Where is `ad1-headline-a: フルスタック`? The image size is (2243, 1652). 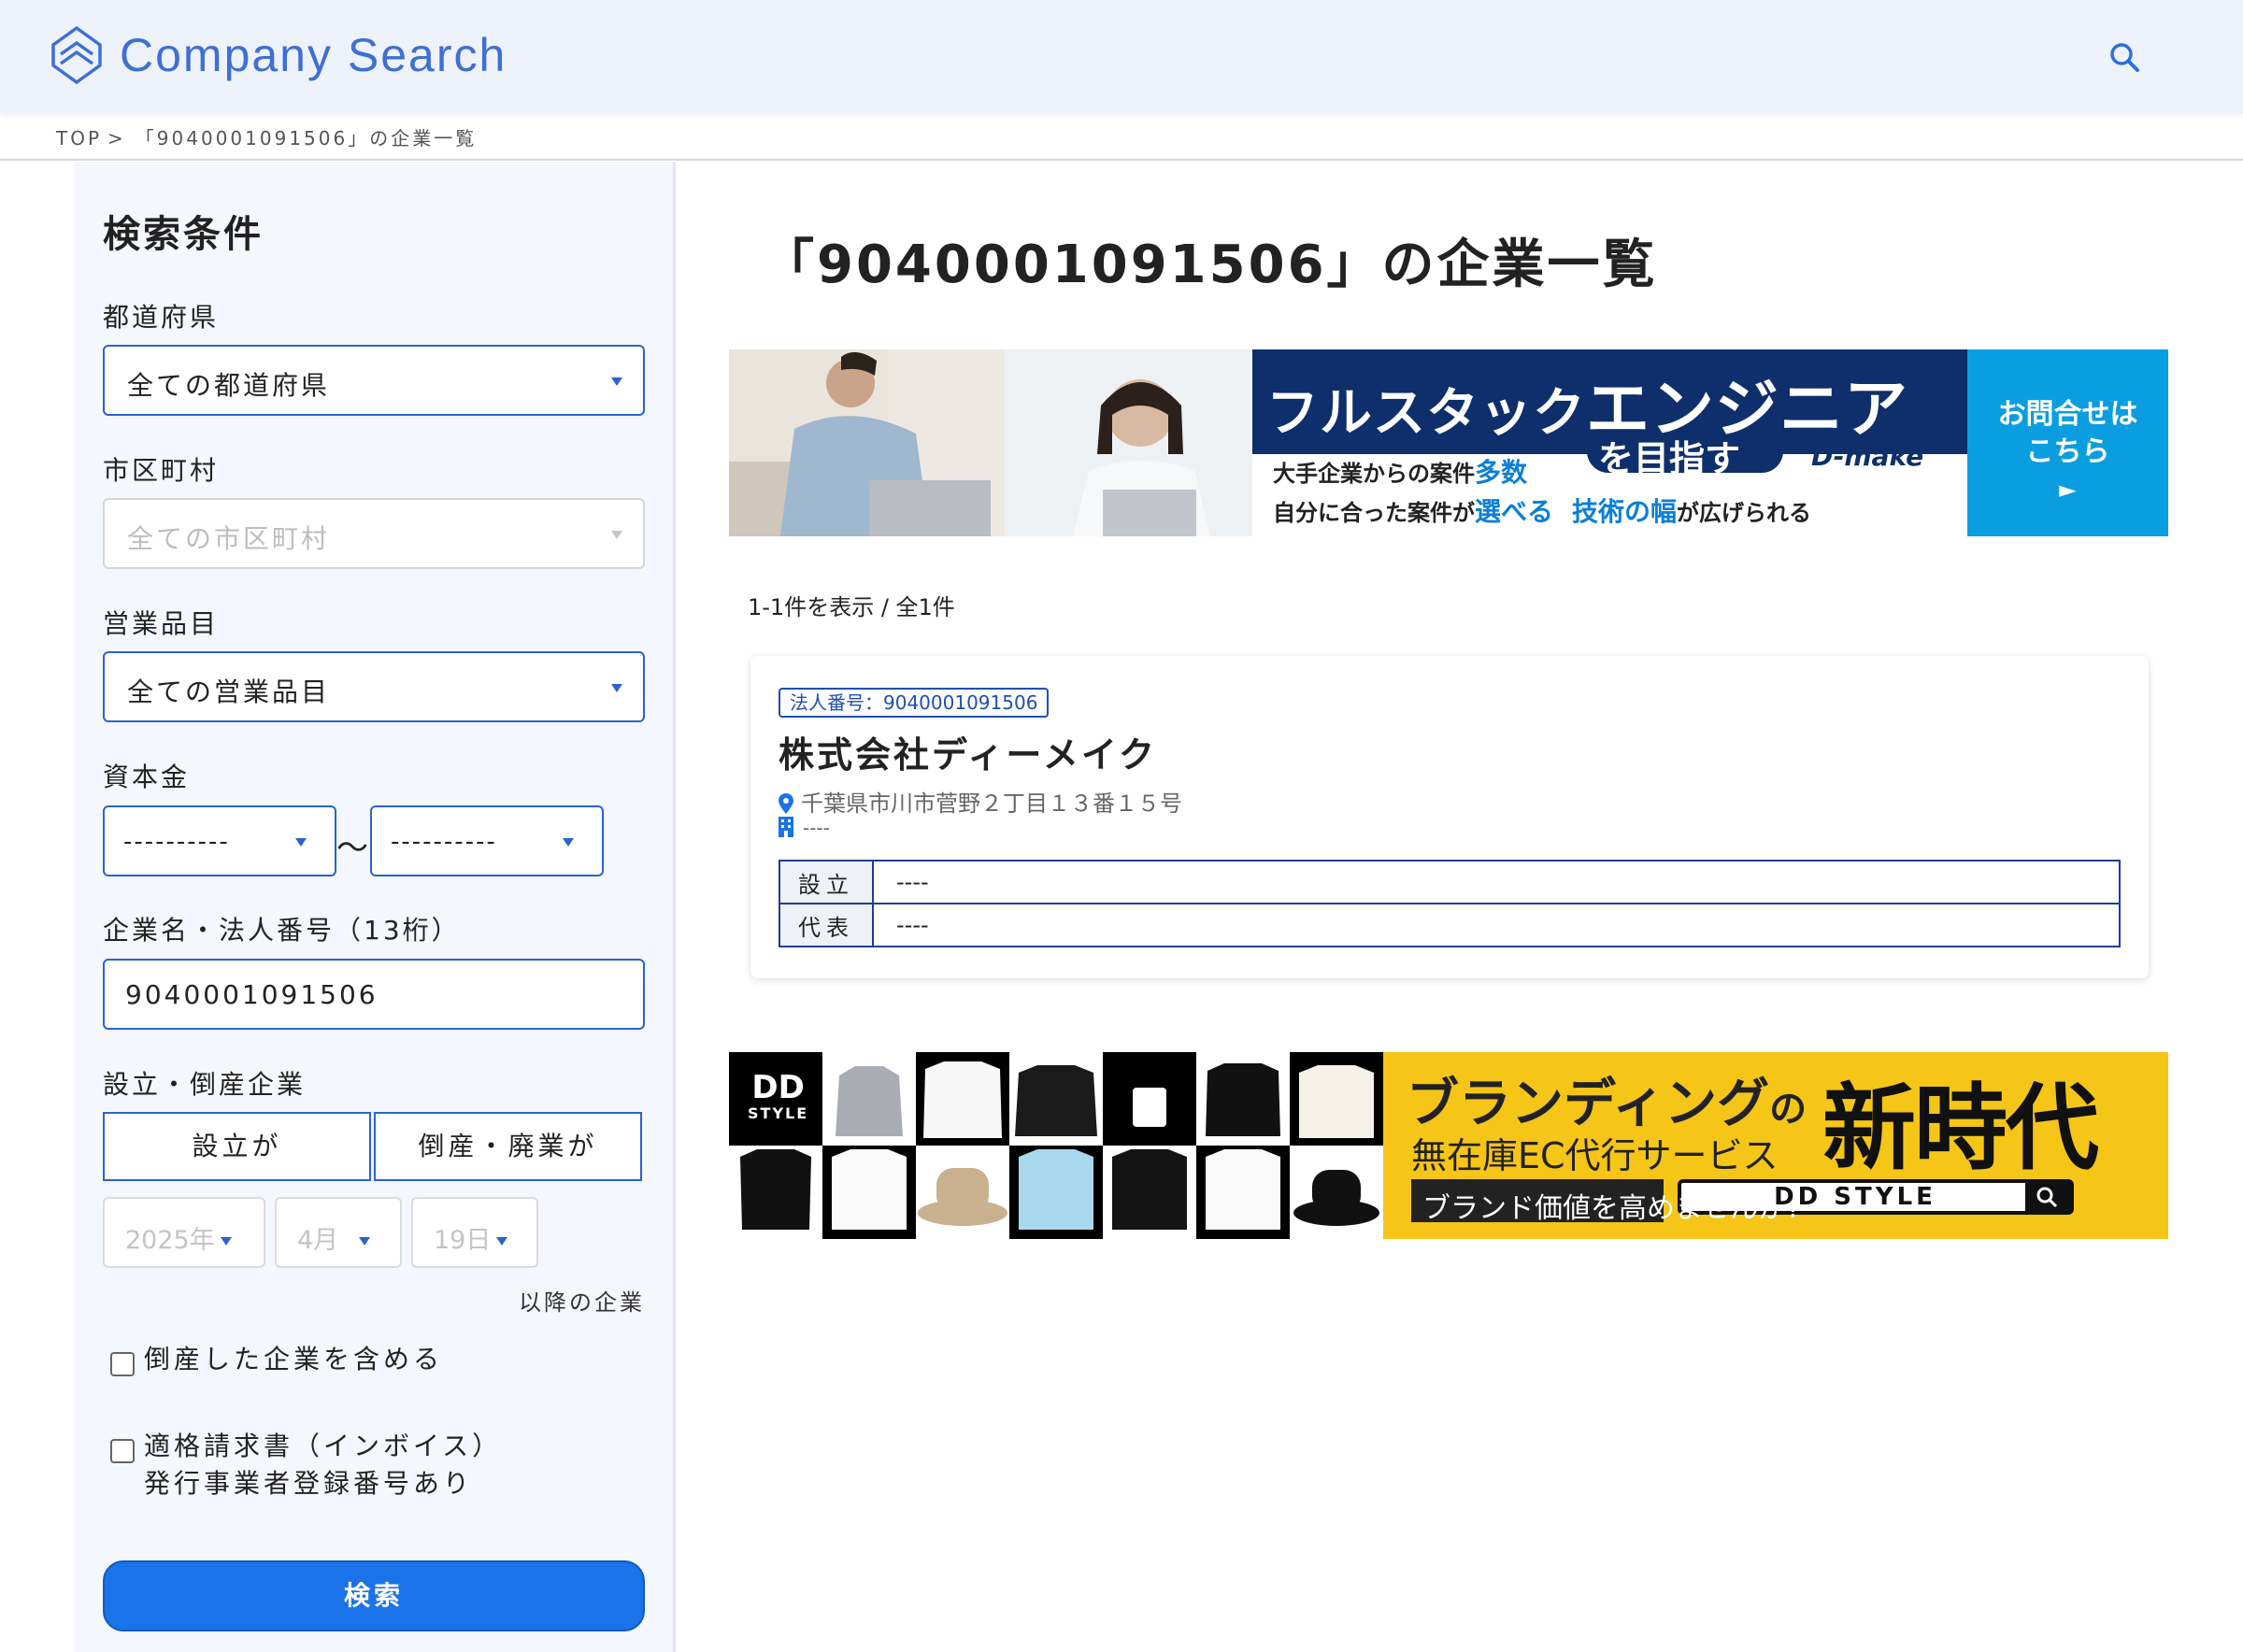
ad1-headline-a: フルスタック is located at coordinates (1426, 413).